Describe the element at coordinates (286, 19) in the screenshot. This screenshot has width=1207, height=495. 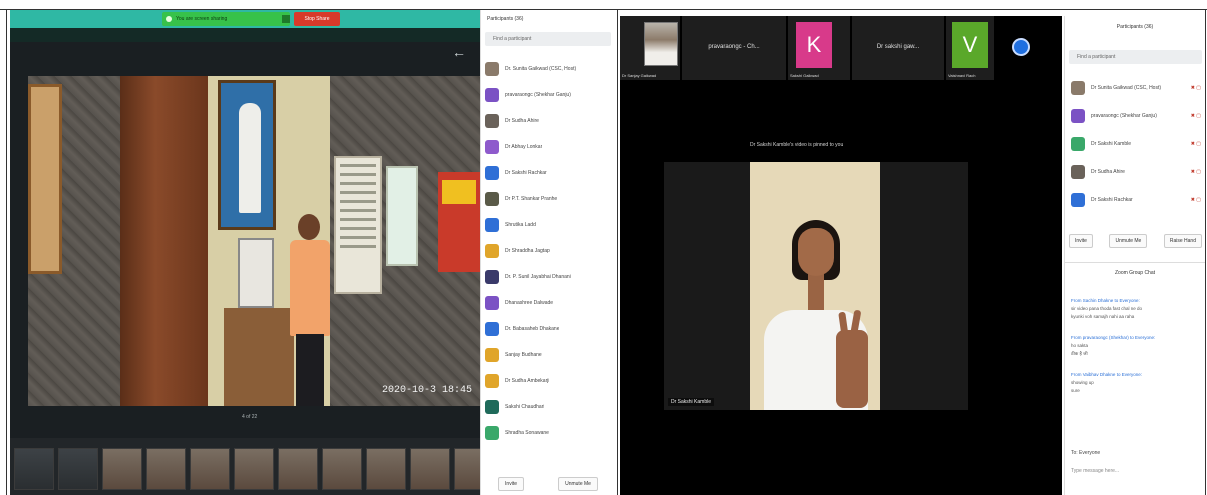
I see `pause-share-icon` at that location.